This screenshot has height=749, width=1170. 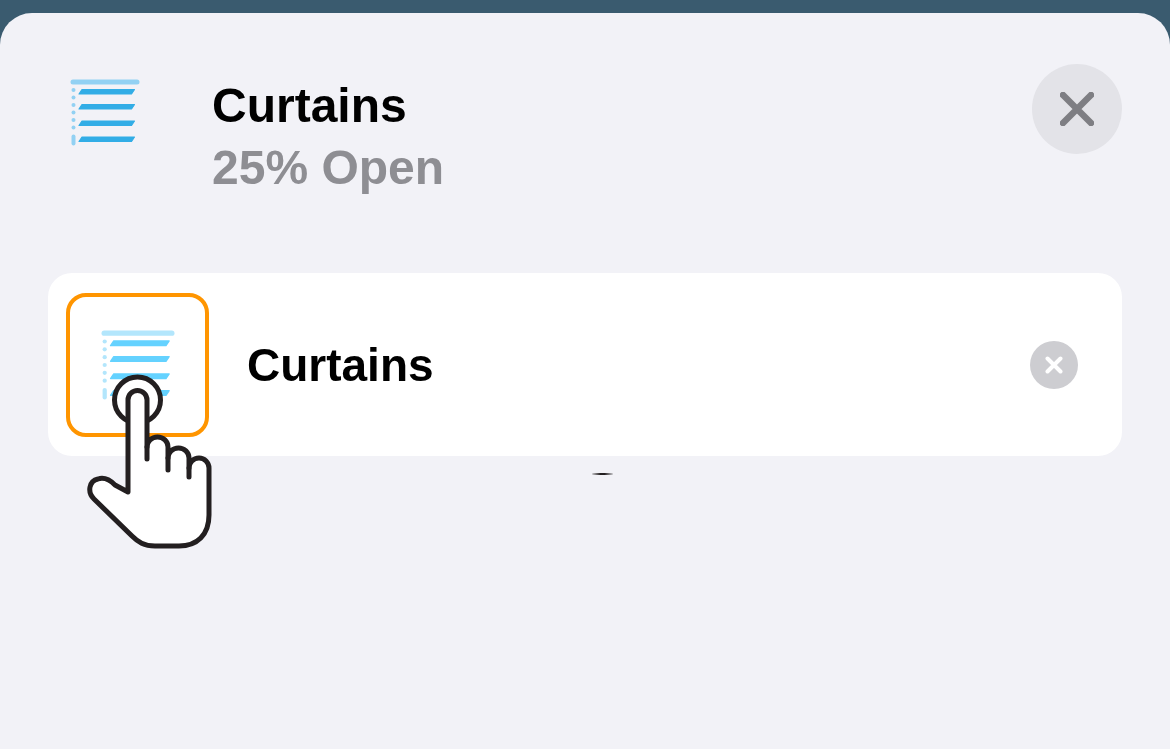 What do you see at coordinates (328, 168) in the screenshot?
I see `accessory-status: 25% Open` at bounding box center [328, 168].